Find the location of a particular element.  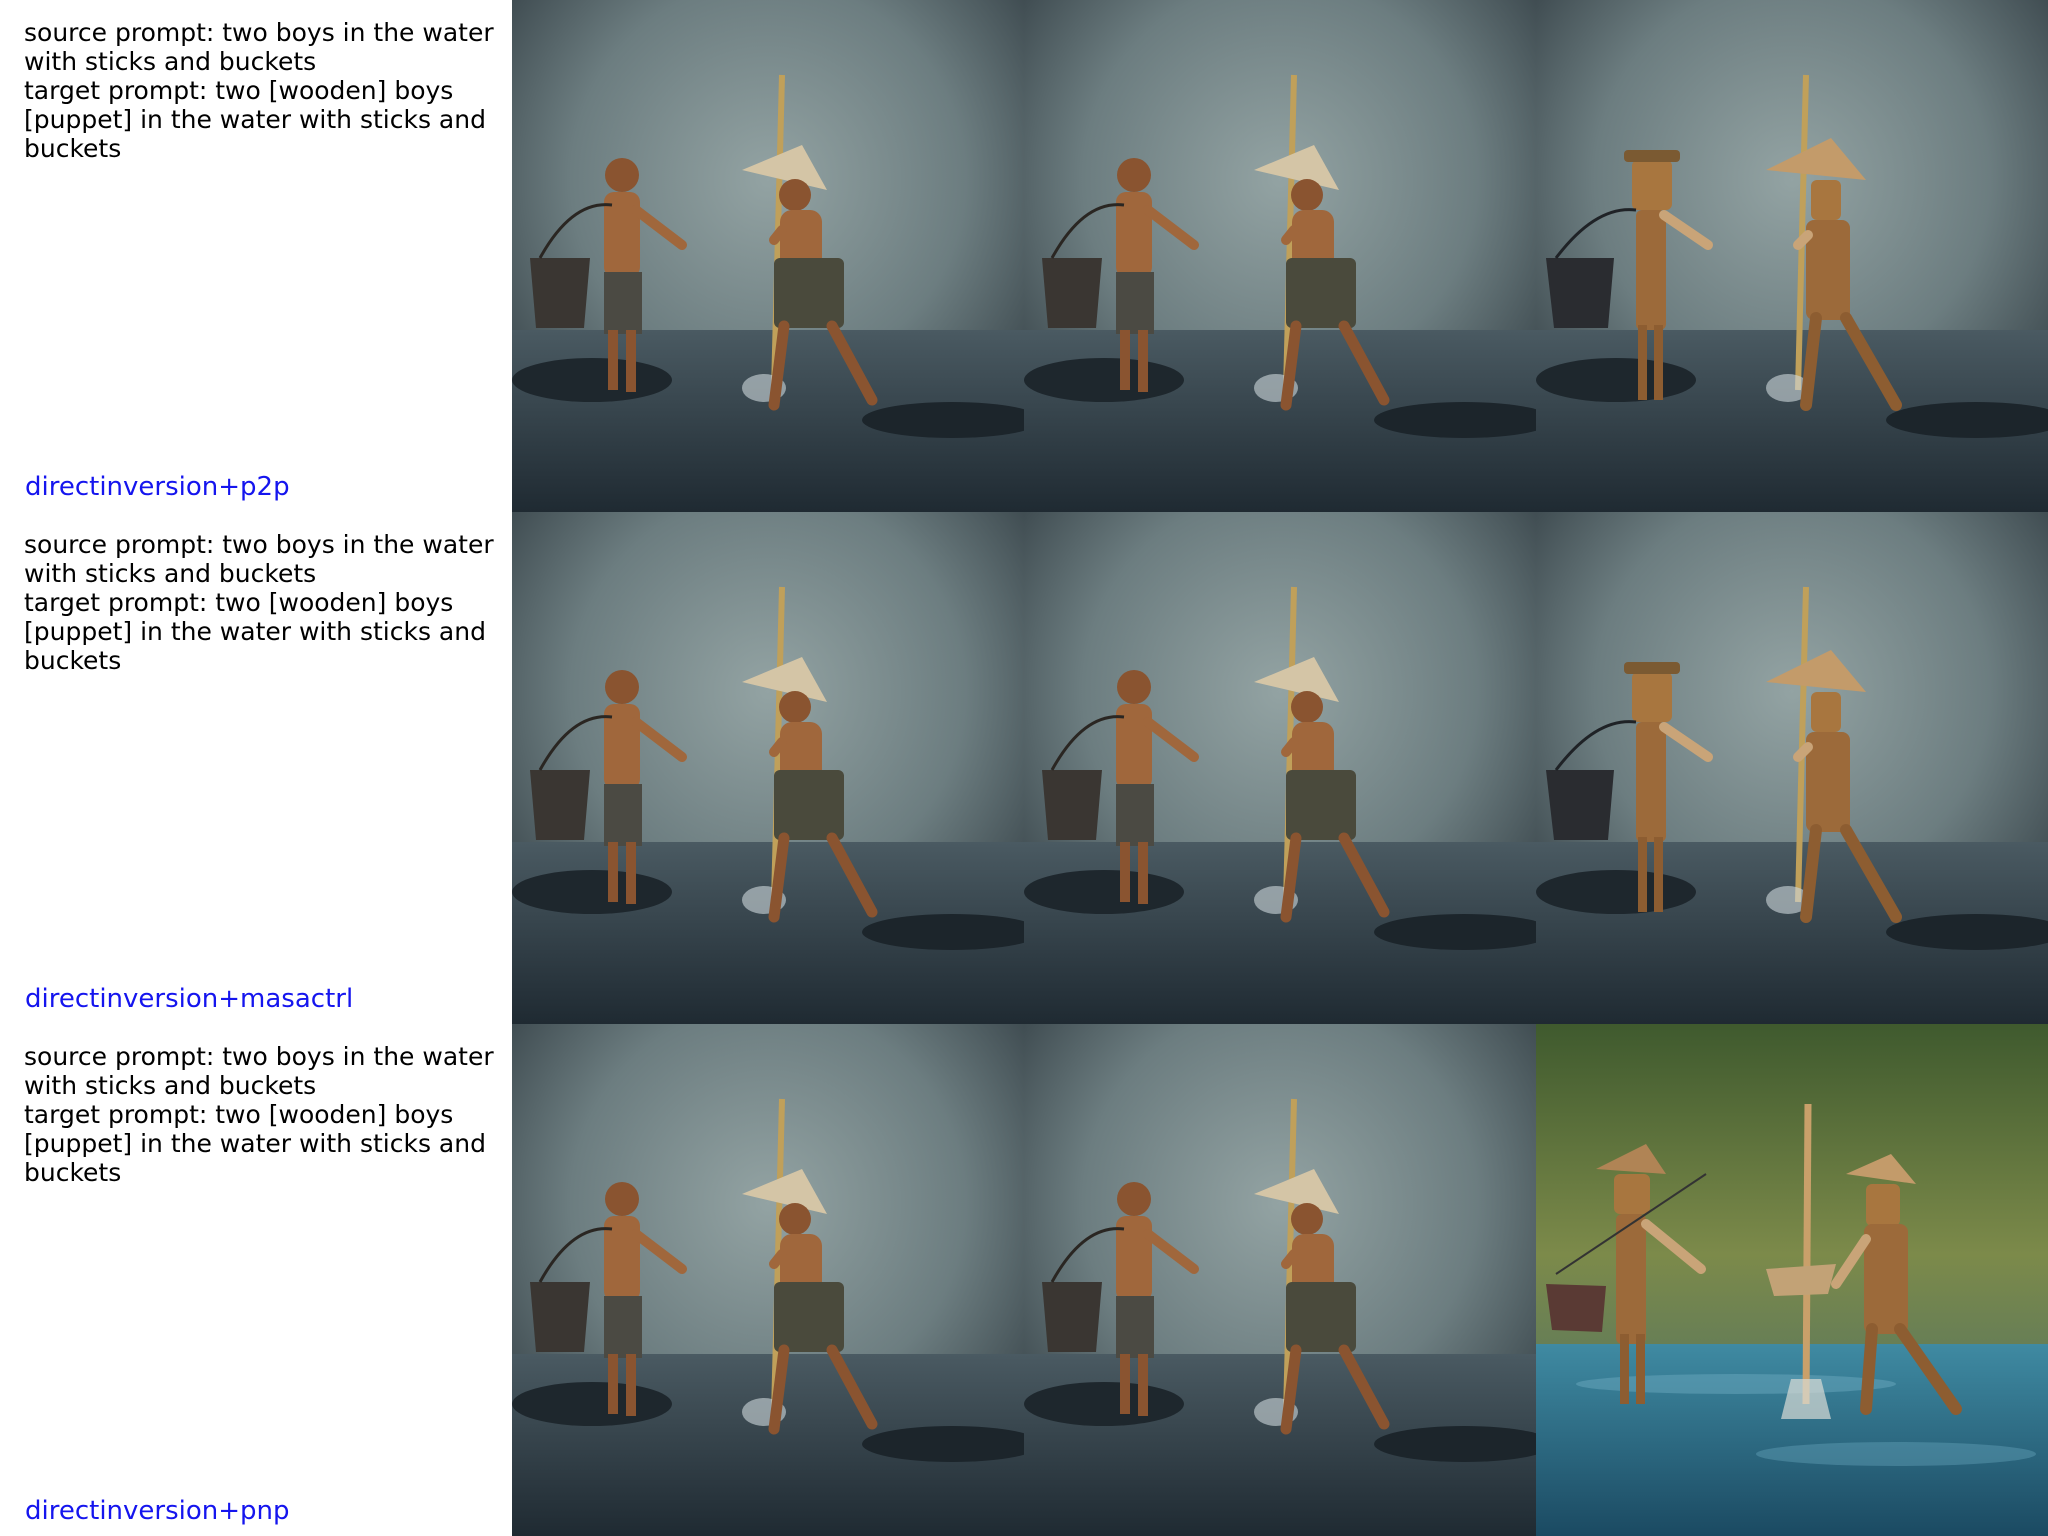

method-label: directinversion+p2p is located at coordinates (157, 487).